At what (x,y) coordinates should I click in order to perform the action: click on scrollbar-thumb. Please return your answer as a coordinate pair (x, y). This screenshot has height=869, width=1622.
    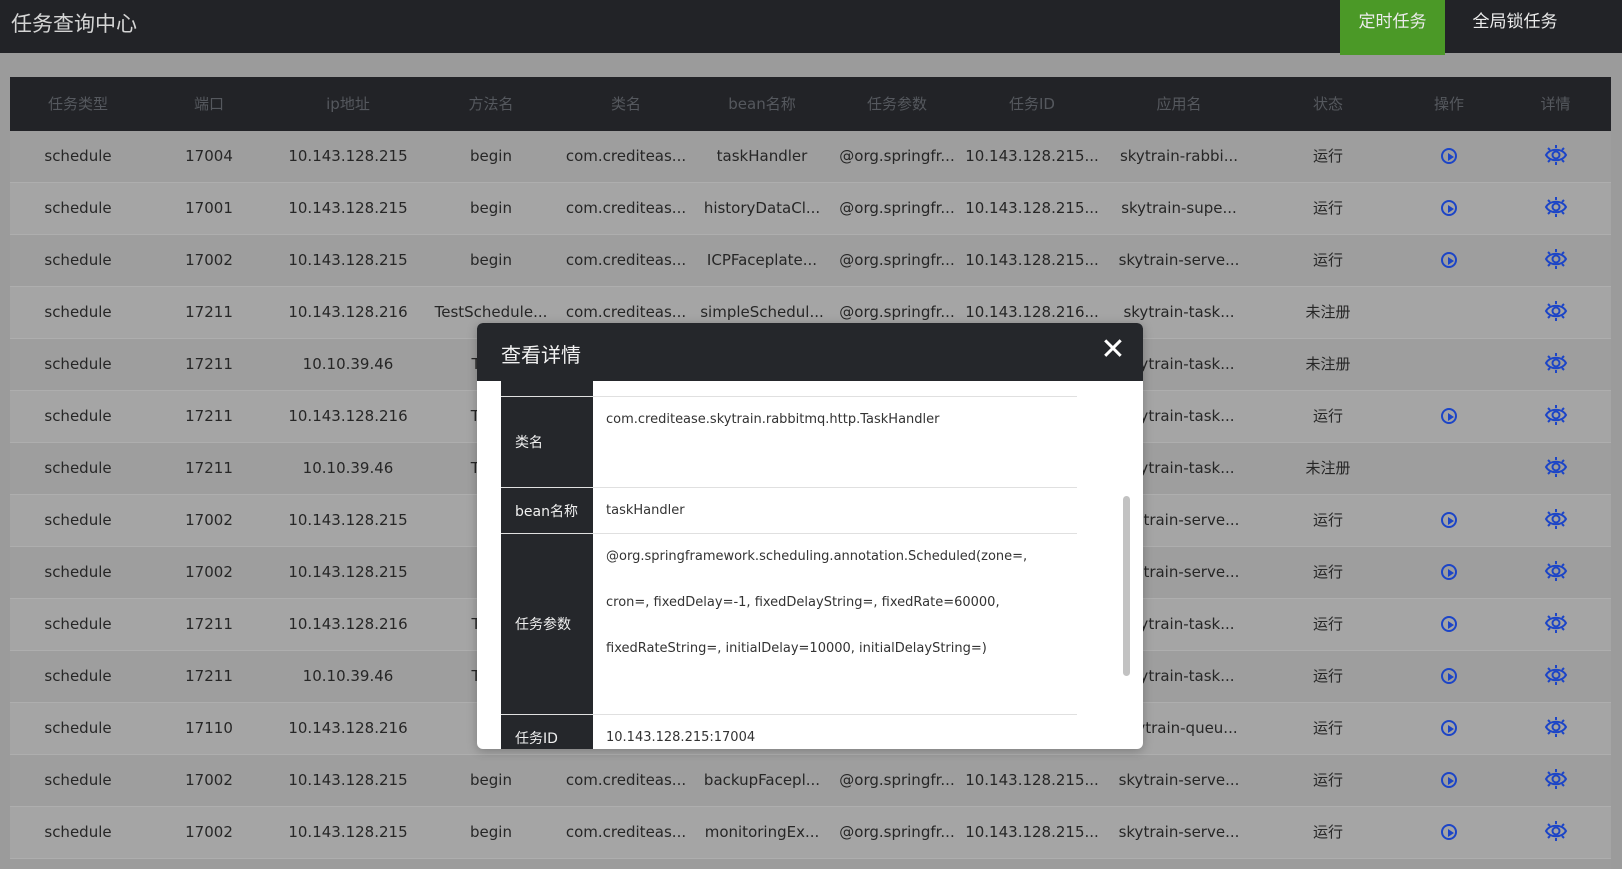
    Looking at the image, I should click on (1126, 586).